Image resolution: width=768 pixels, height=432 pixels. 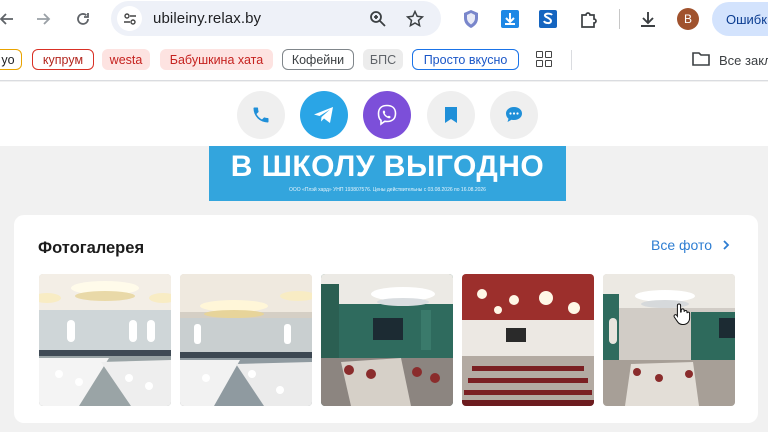 I want to click on chat-icon, so click(x=514, y=114).